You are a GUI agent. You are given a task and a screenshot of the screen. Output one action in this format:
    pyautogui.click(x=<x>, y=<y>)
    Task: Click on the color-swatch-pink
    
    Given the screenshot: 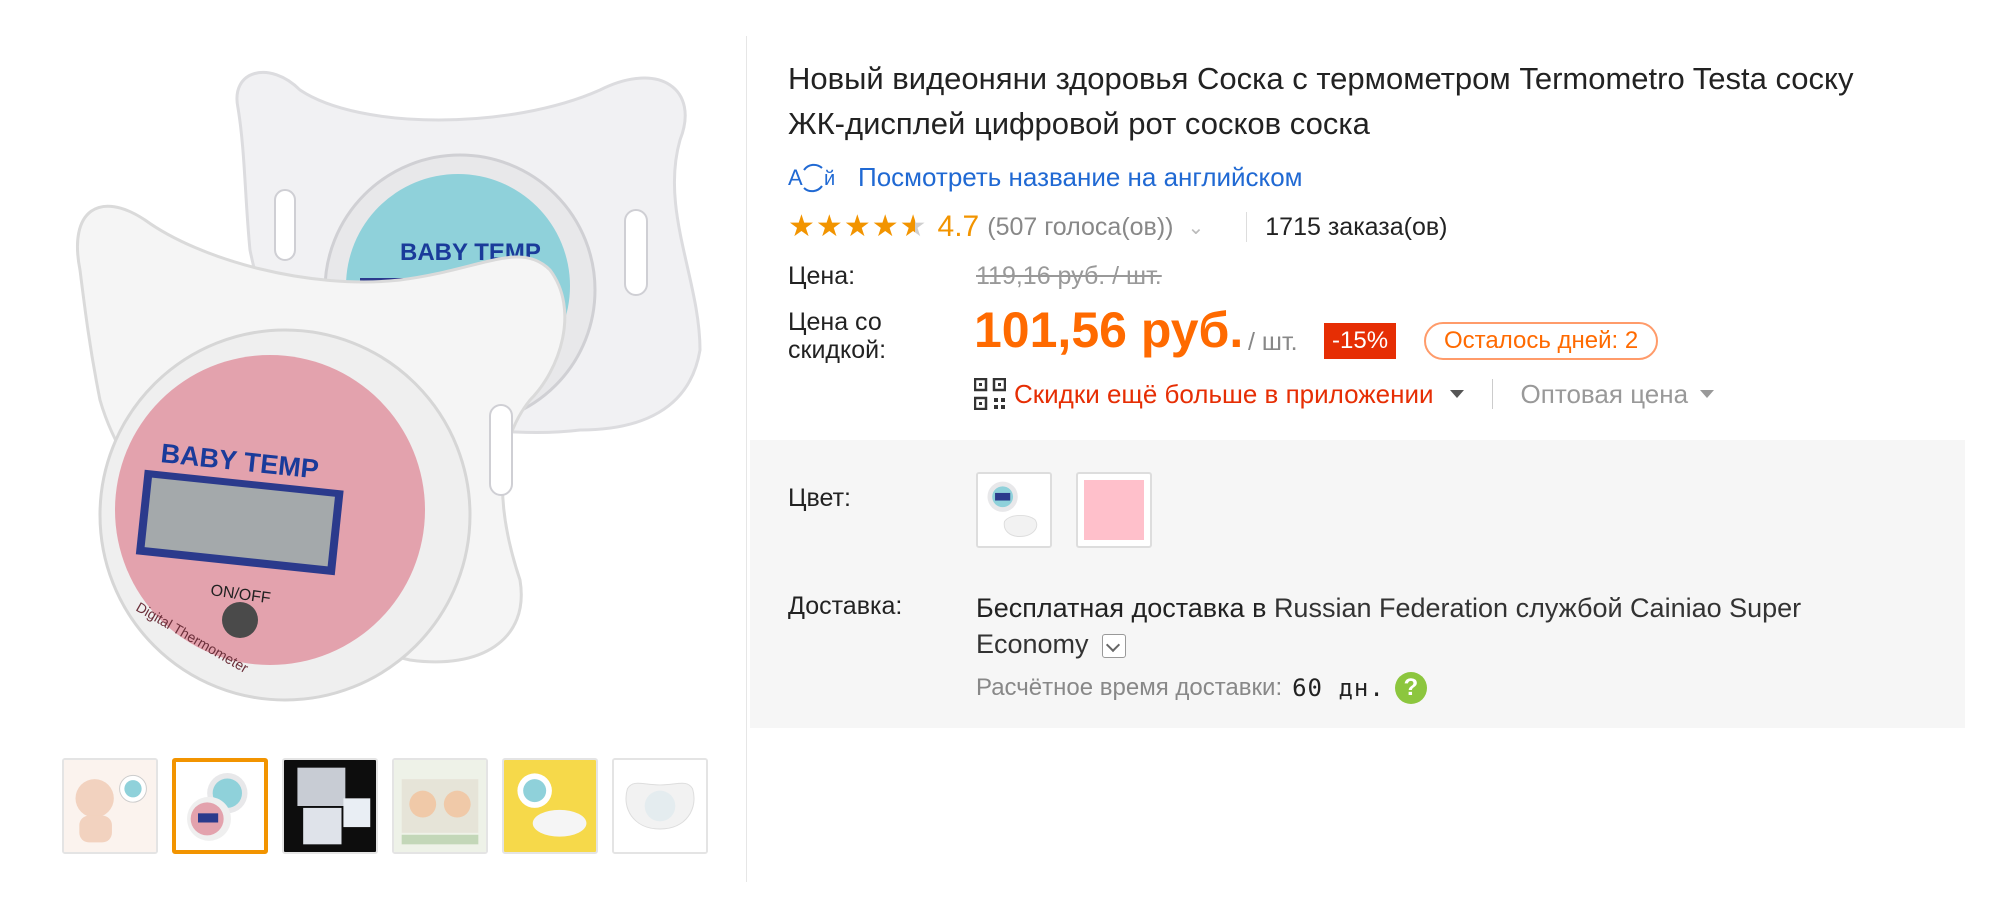 What is the action you would take?
    pyautogui.click(x=1114, y=510)
    